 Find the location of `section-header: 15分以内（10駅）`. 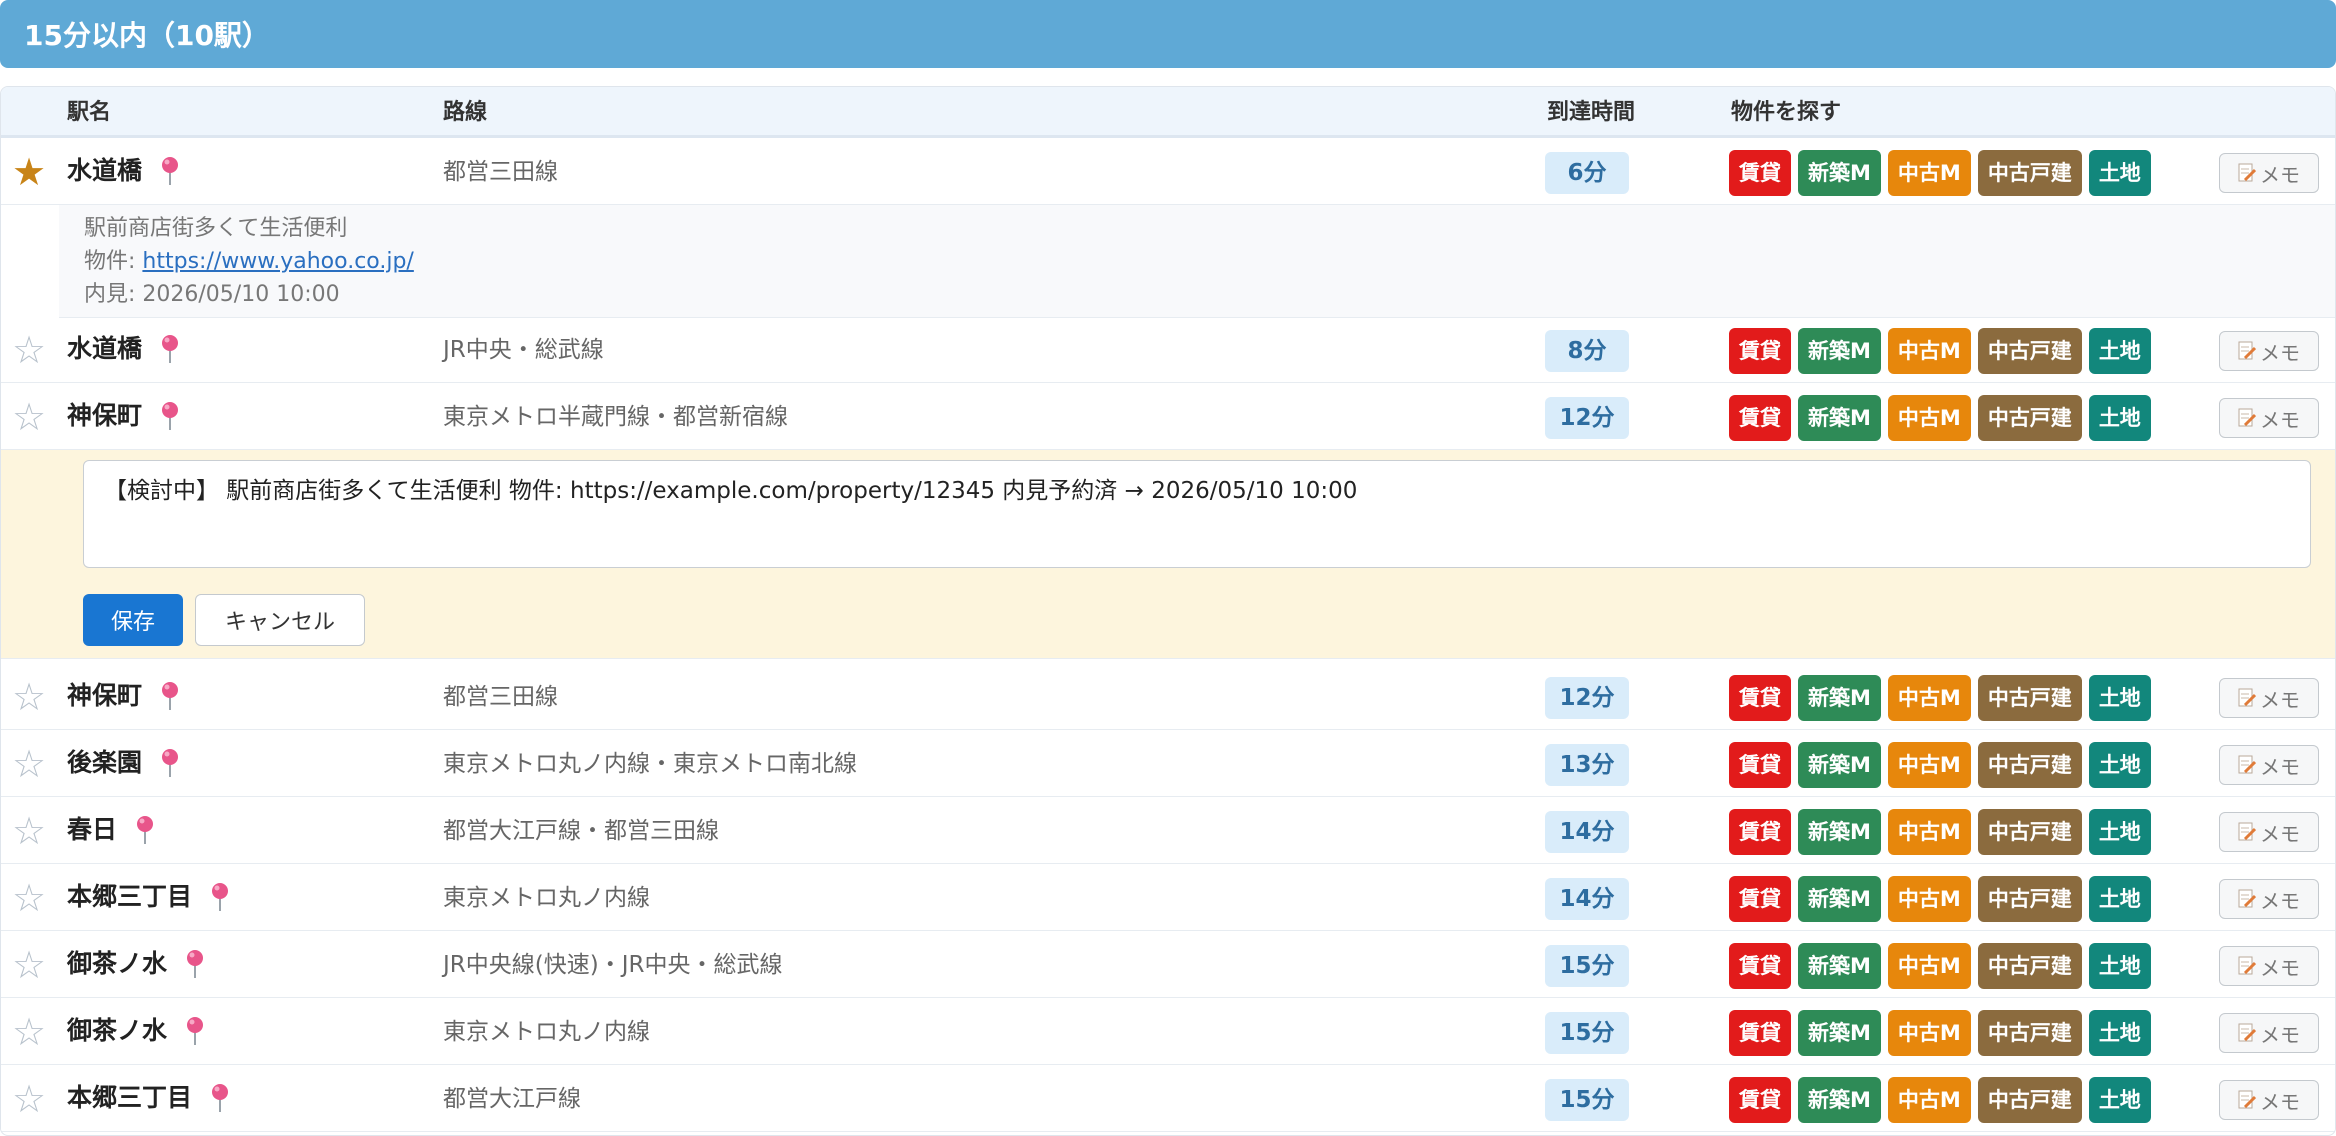

section-header: 15分以内（10駅） is located at coordinates (1168, 34).